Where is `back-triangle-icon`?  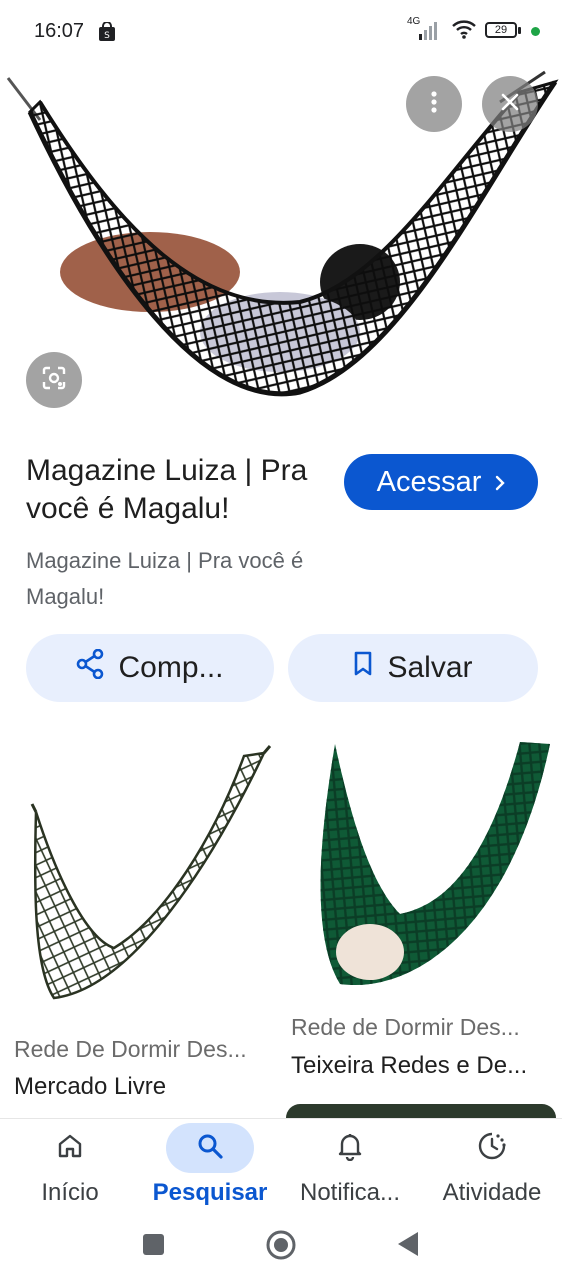 back-triangle-icon is located at coordinates (408, 1244).